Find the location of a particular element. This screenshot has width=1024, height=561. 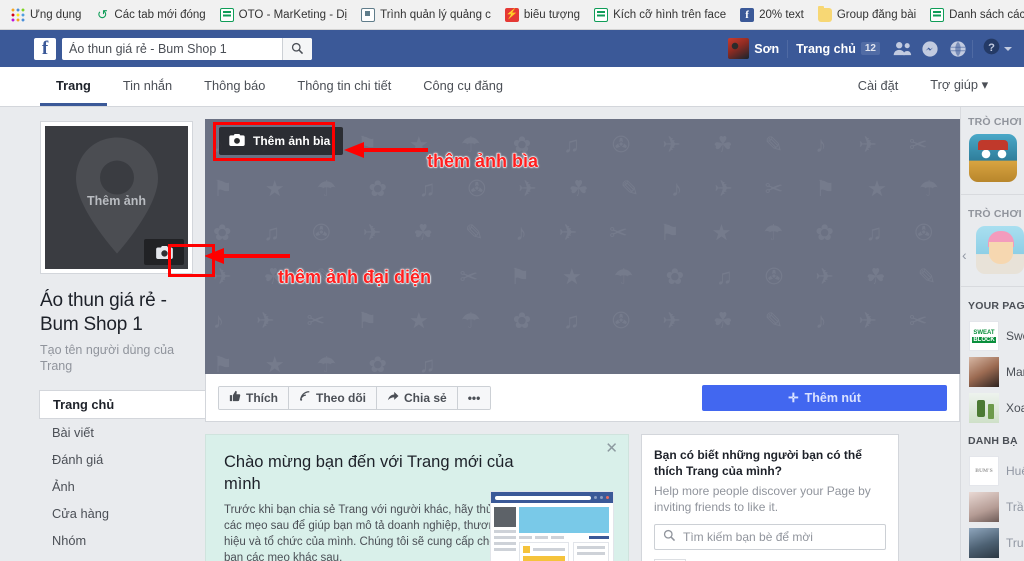

profile-picture-container: Thêm ảnh is located at coordinates (127, 199).